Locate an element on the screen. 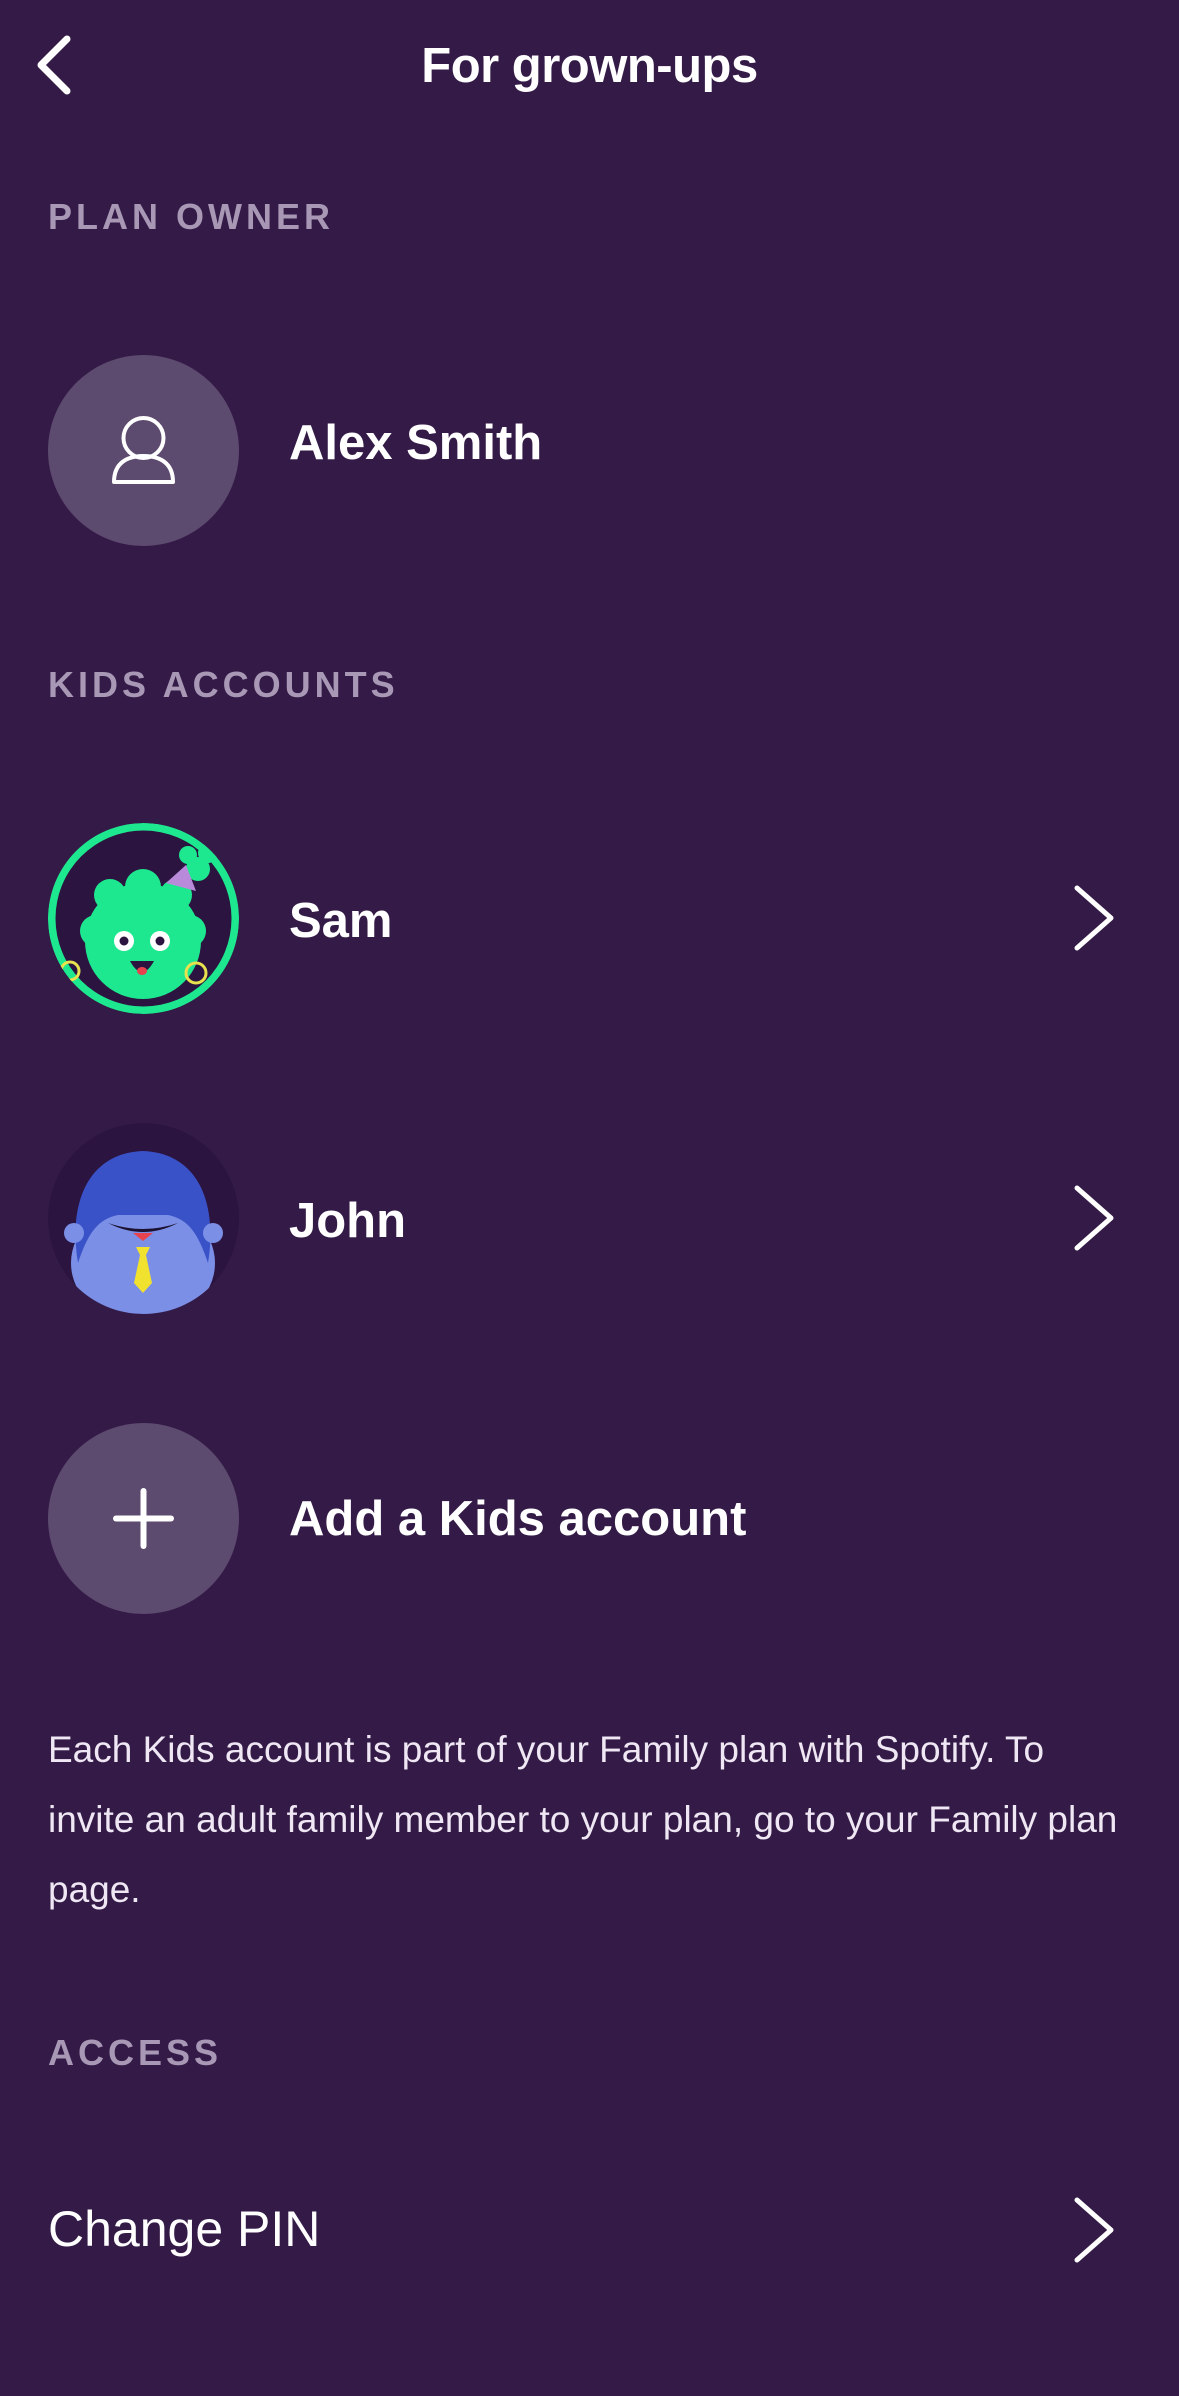  header: For grown-ups is located at coordinates (589, 68).